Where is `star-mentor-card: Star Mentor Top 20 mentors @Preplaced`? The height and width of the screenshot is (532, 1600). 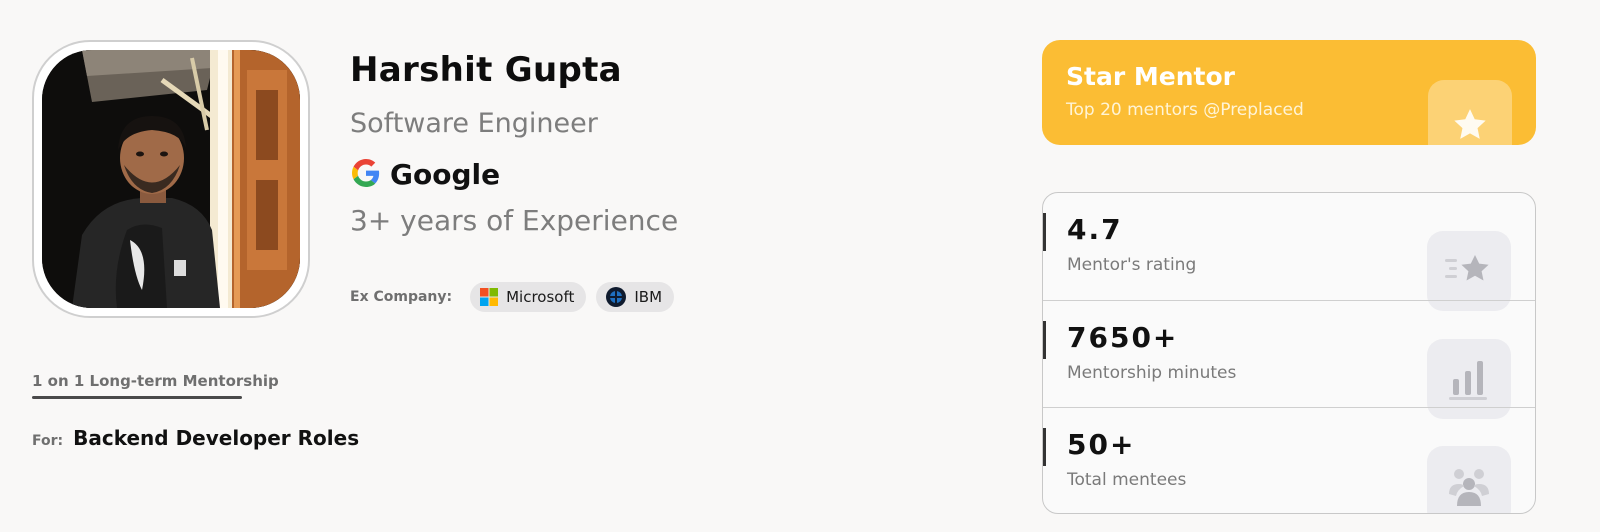 star-mentor-card: Star Mentor Top 20 mentors @Preplaced is located at coordinates (1289, 92).